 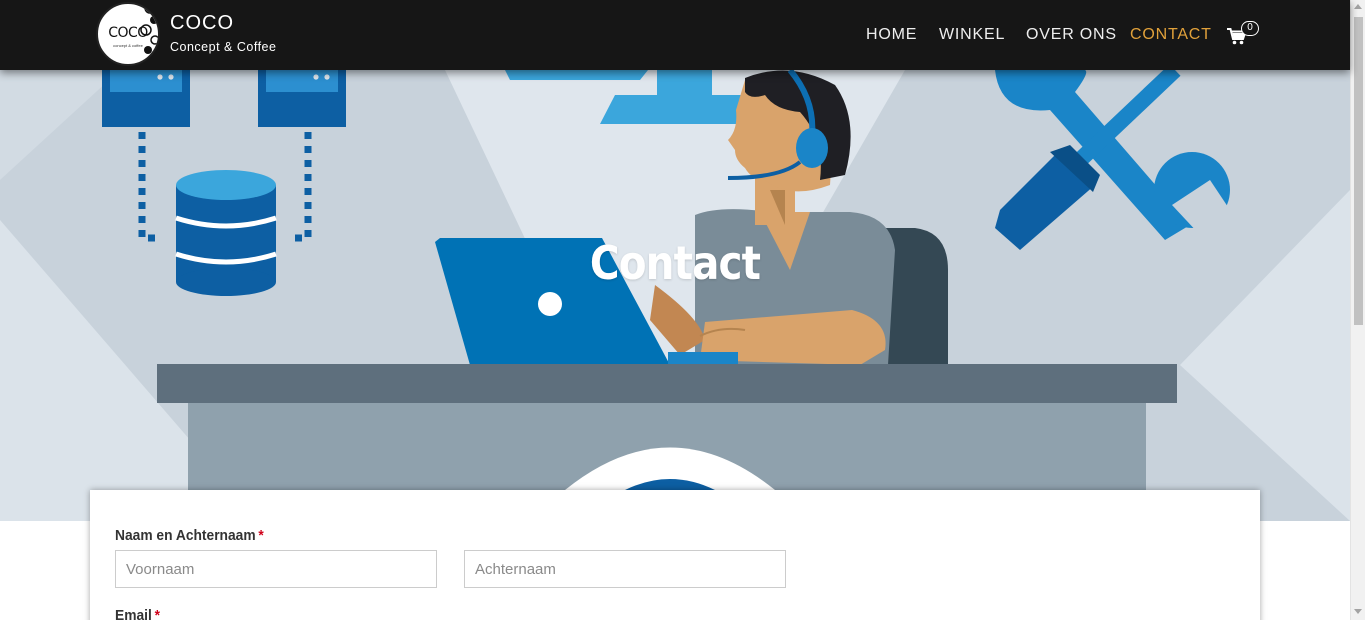 I want to click on name-field-label: Naam en Achternaam *, so click(x=189, y=535).